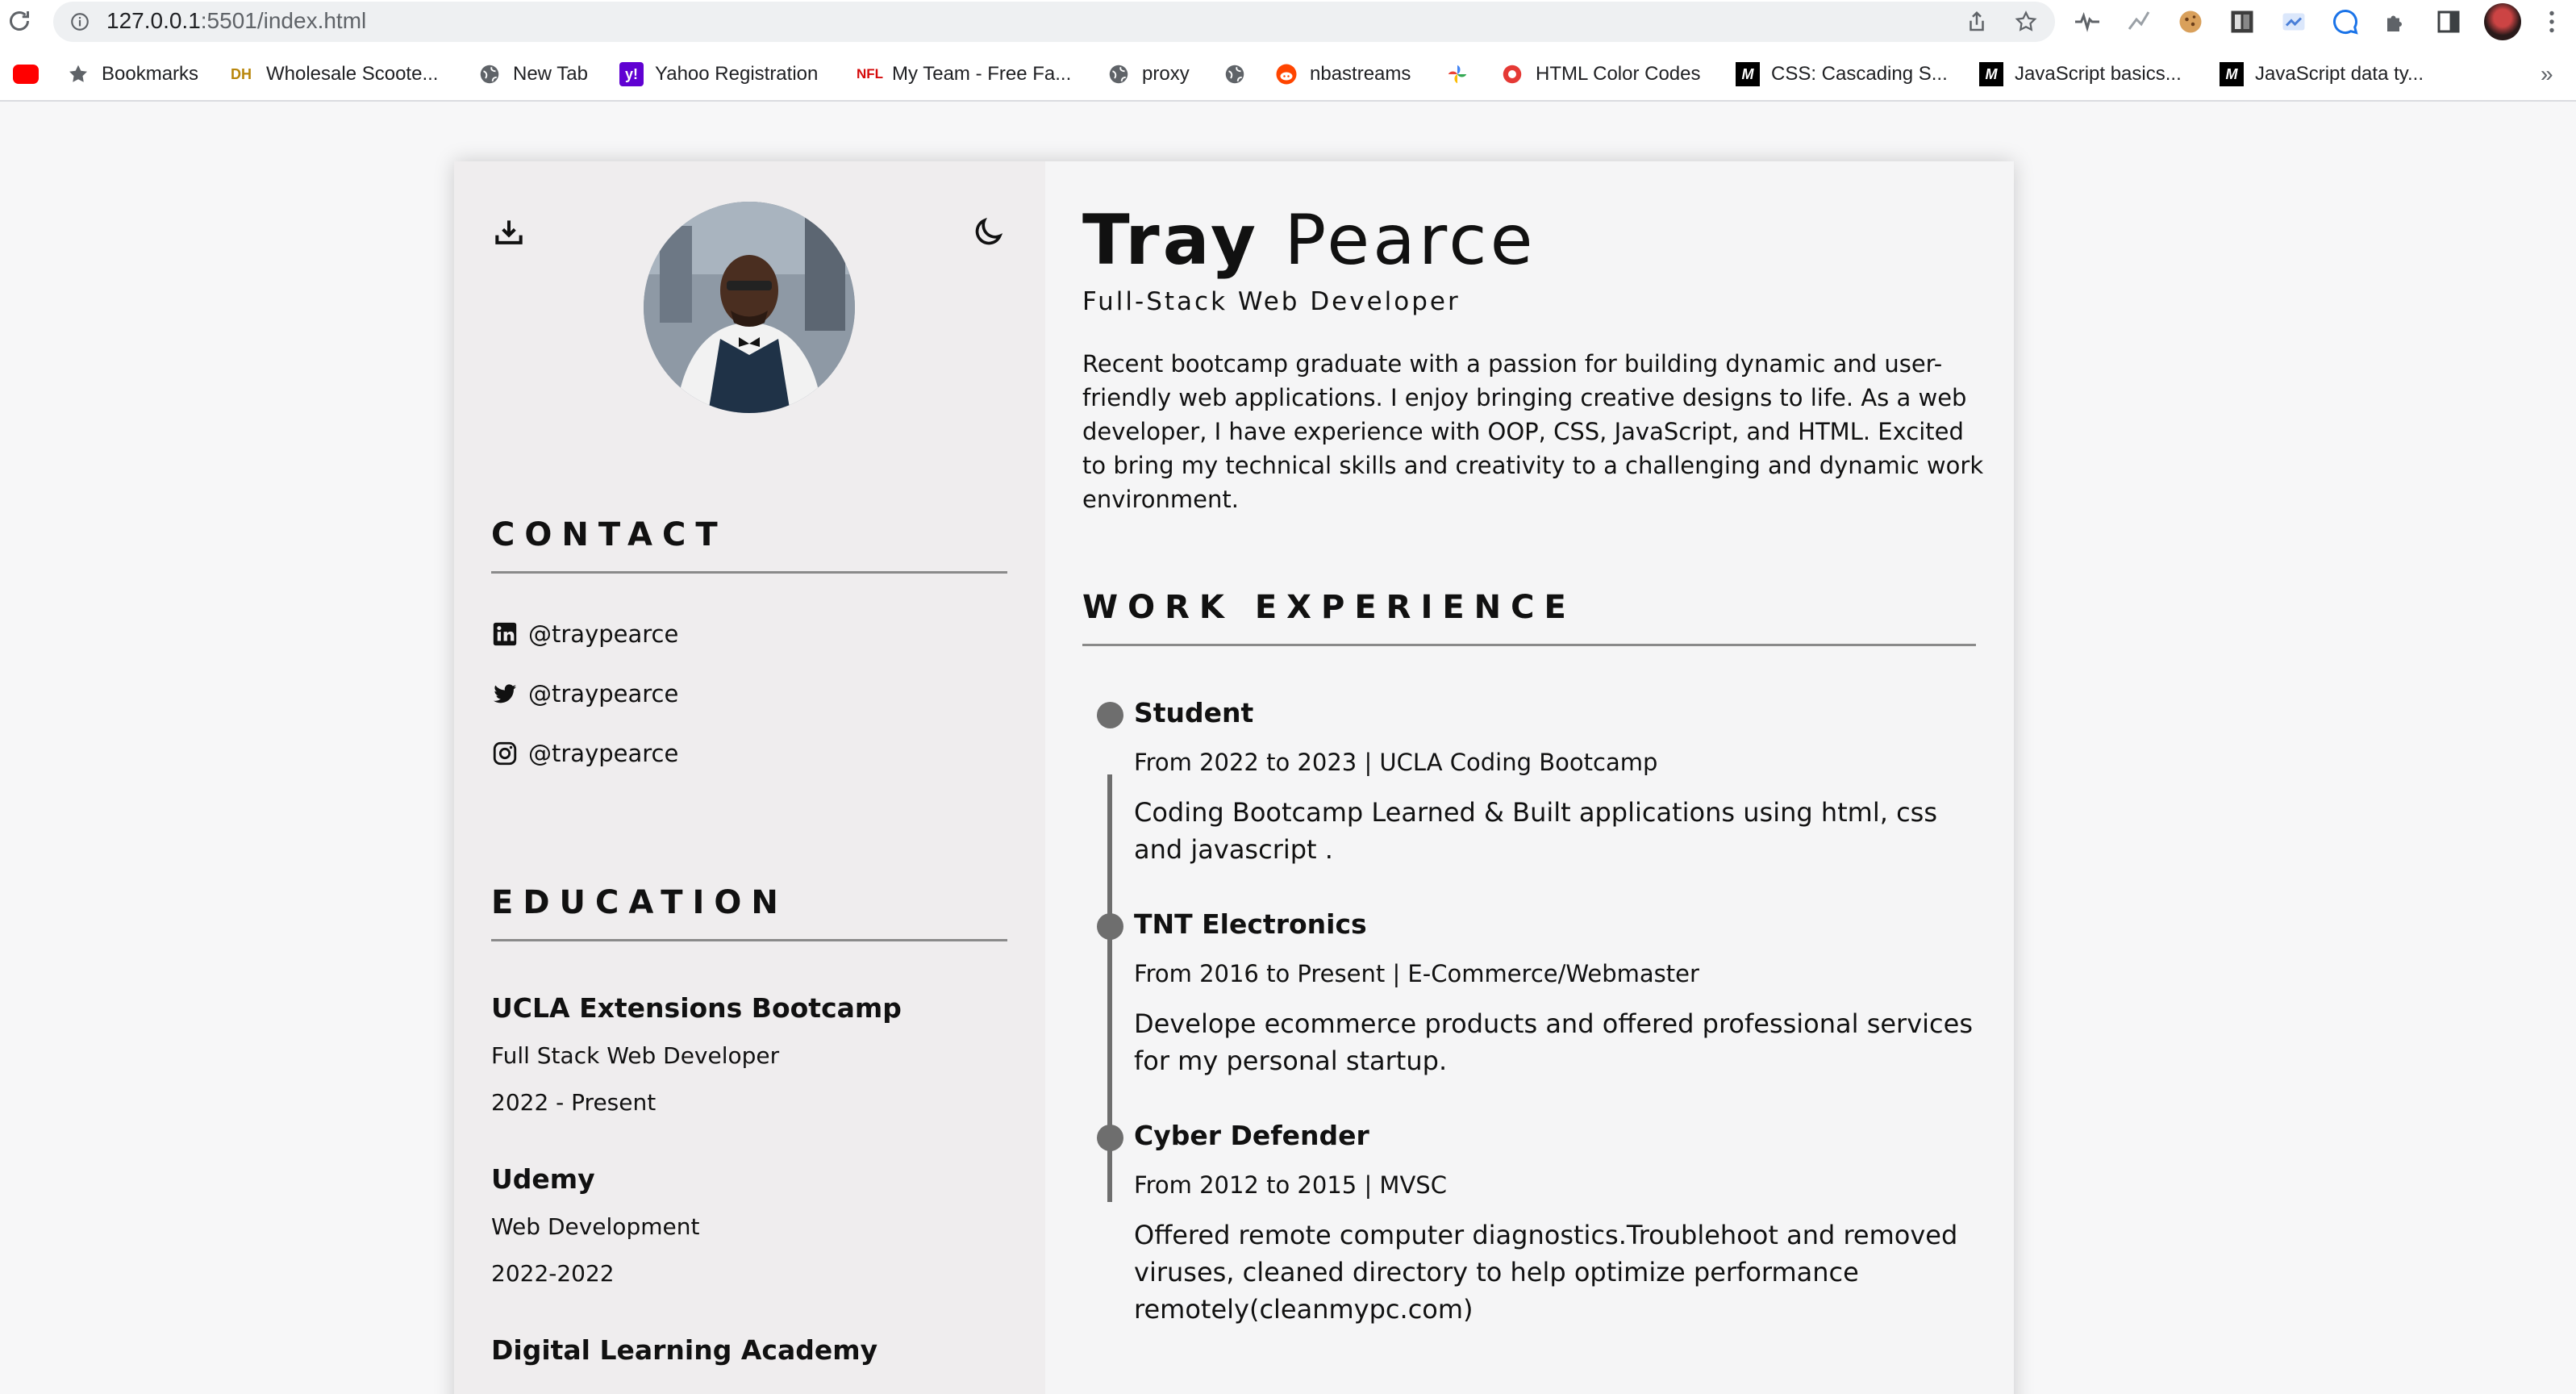 This screenshot has width=2576, height=1394. What do you see at coordinates (2242, 21) in the screenshot?
I see `reader-extension-icon` at bounding box center [2242, 21].